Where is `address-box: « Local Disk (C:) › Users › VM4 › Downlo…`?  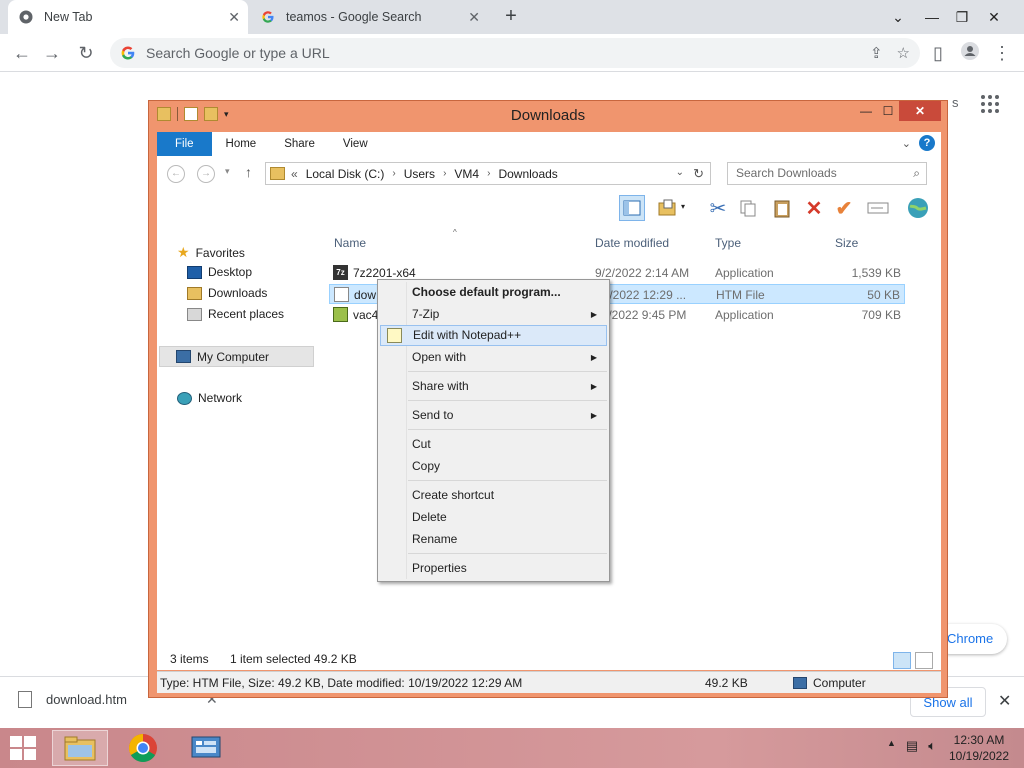
address-box: « Local Disk (C:) › Users › VM4 › Downlo… is located at coordinates (488, 173).